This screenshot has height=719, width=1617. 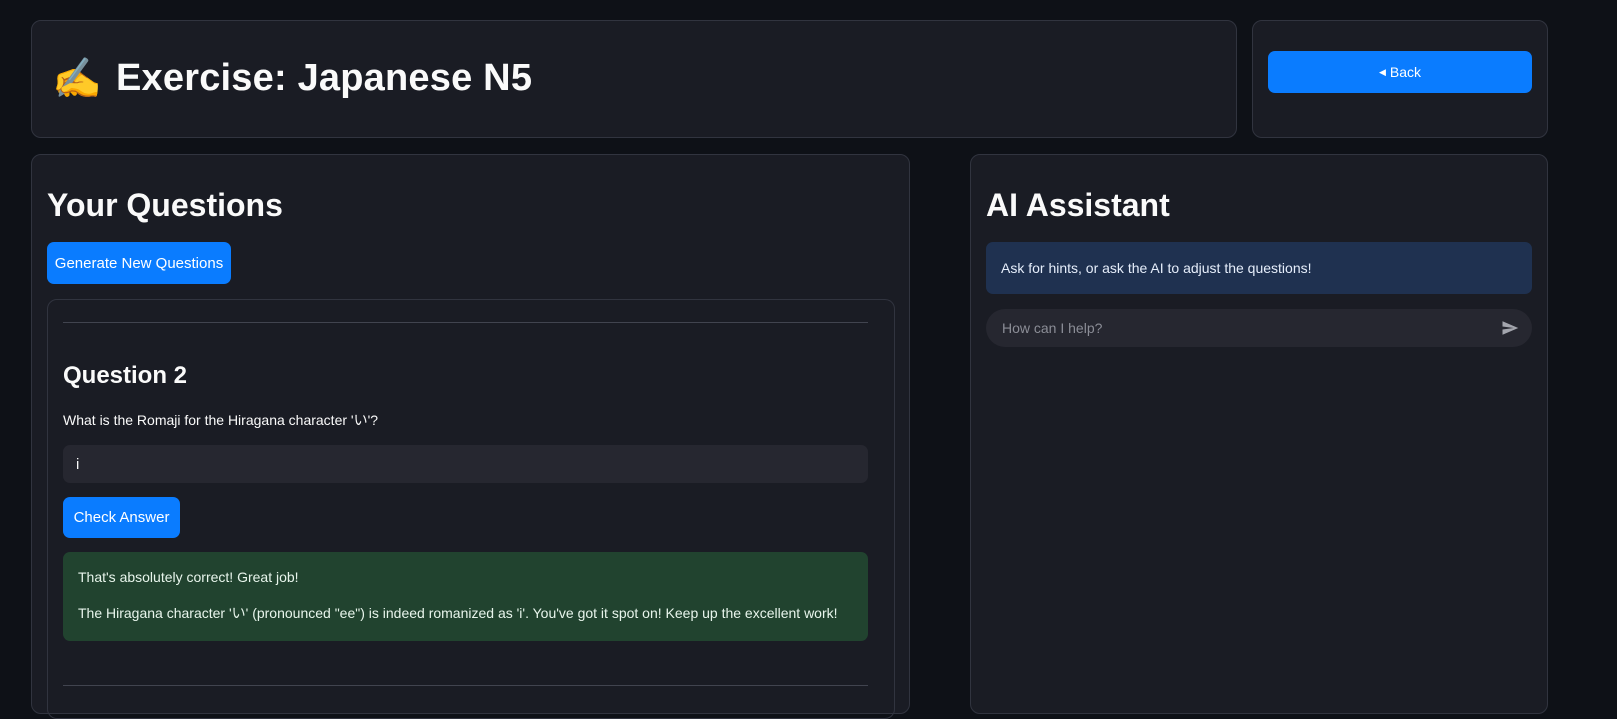 What do you see at coordinates (1405, 72) in the screenshot?
I see `back-button-label: Back` at bounding box center [1405, 72].